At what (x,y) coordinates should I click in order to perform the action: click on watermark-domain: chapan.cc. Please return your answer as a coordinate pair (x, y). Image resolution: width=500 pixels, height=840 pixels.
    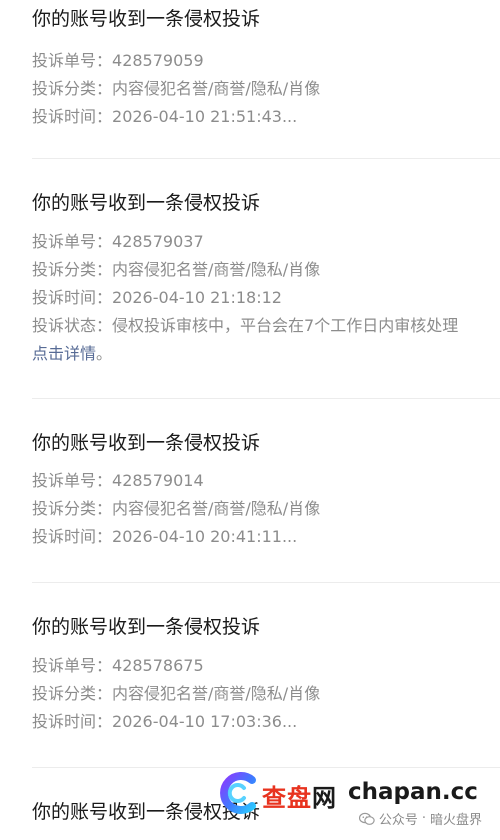
    Looking at the image, I should click on (413, 792).